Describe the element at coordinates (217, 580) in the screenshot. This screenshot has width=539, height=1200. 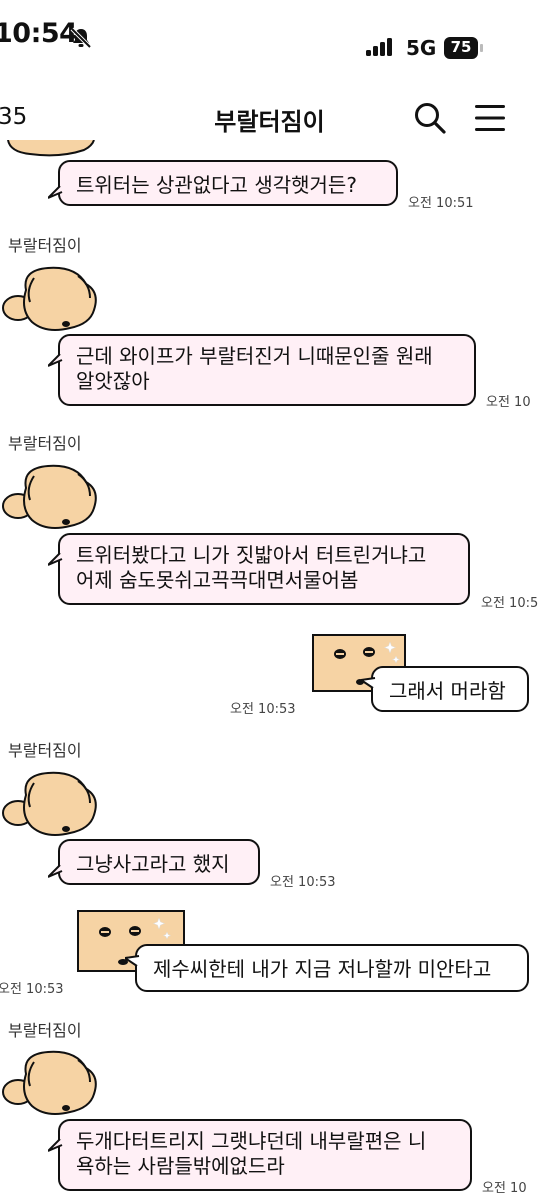
I see `message-text-line: 어제 숨도못쉬고끅끅대면서물어봄` at that location.